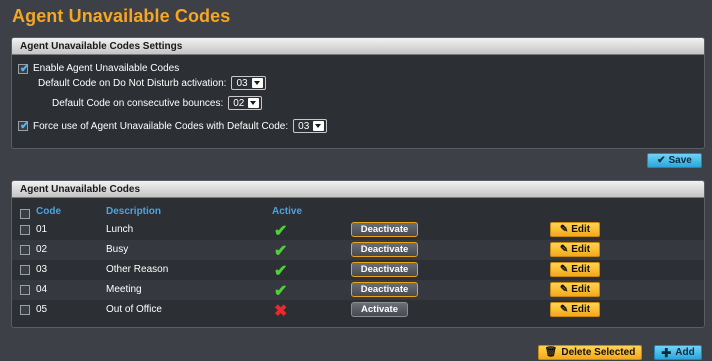  What do you see at coordinates (121, 16) in the screenshot?
I see `page-title: Agent Unavailable Codes` at bounding box center [121, 16].